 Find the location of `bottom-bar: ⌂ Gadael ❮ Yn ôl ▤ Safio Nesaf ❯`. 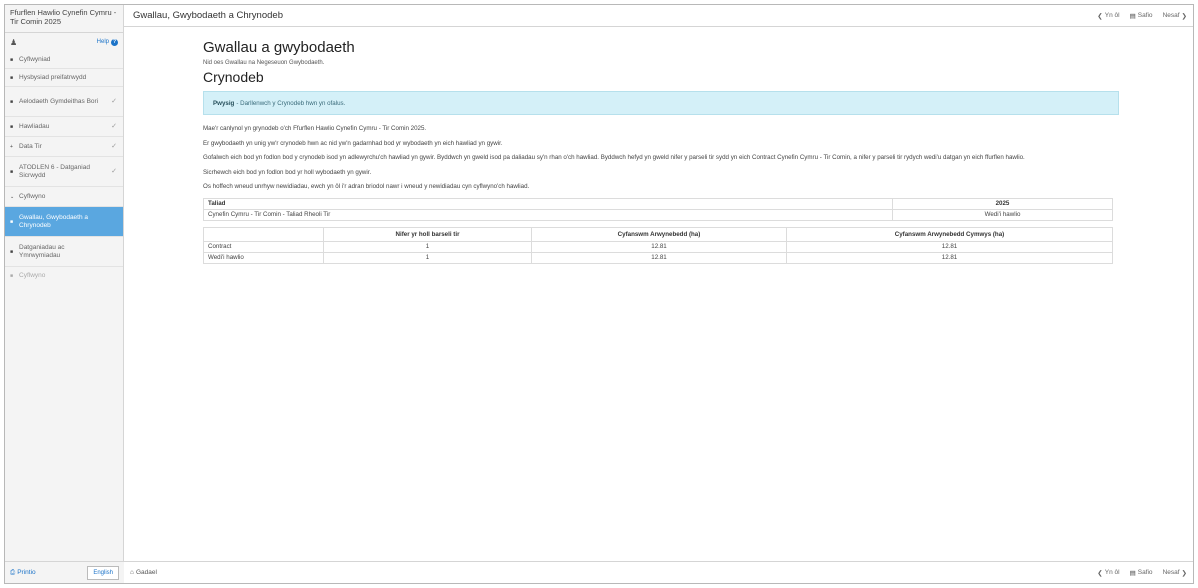

bottom-bar: ⌂ Gadael ❮ Yn ôl ▤ Safio Nesaf ❯ is located at coordinates (658, 572).